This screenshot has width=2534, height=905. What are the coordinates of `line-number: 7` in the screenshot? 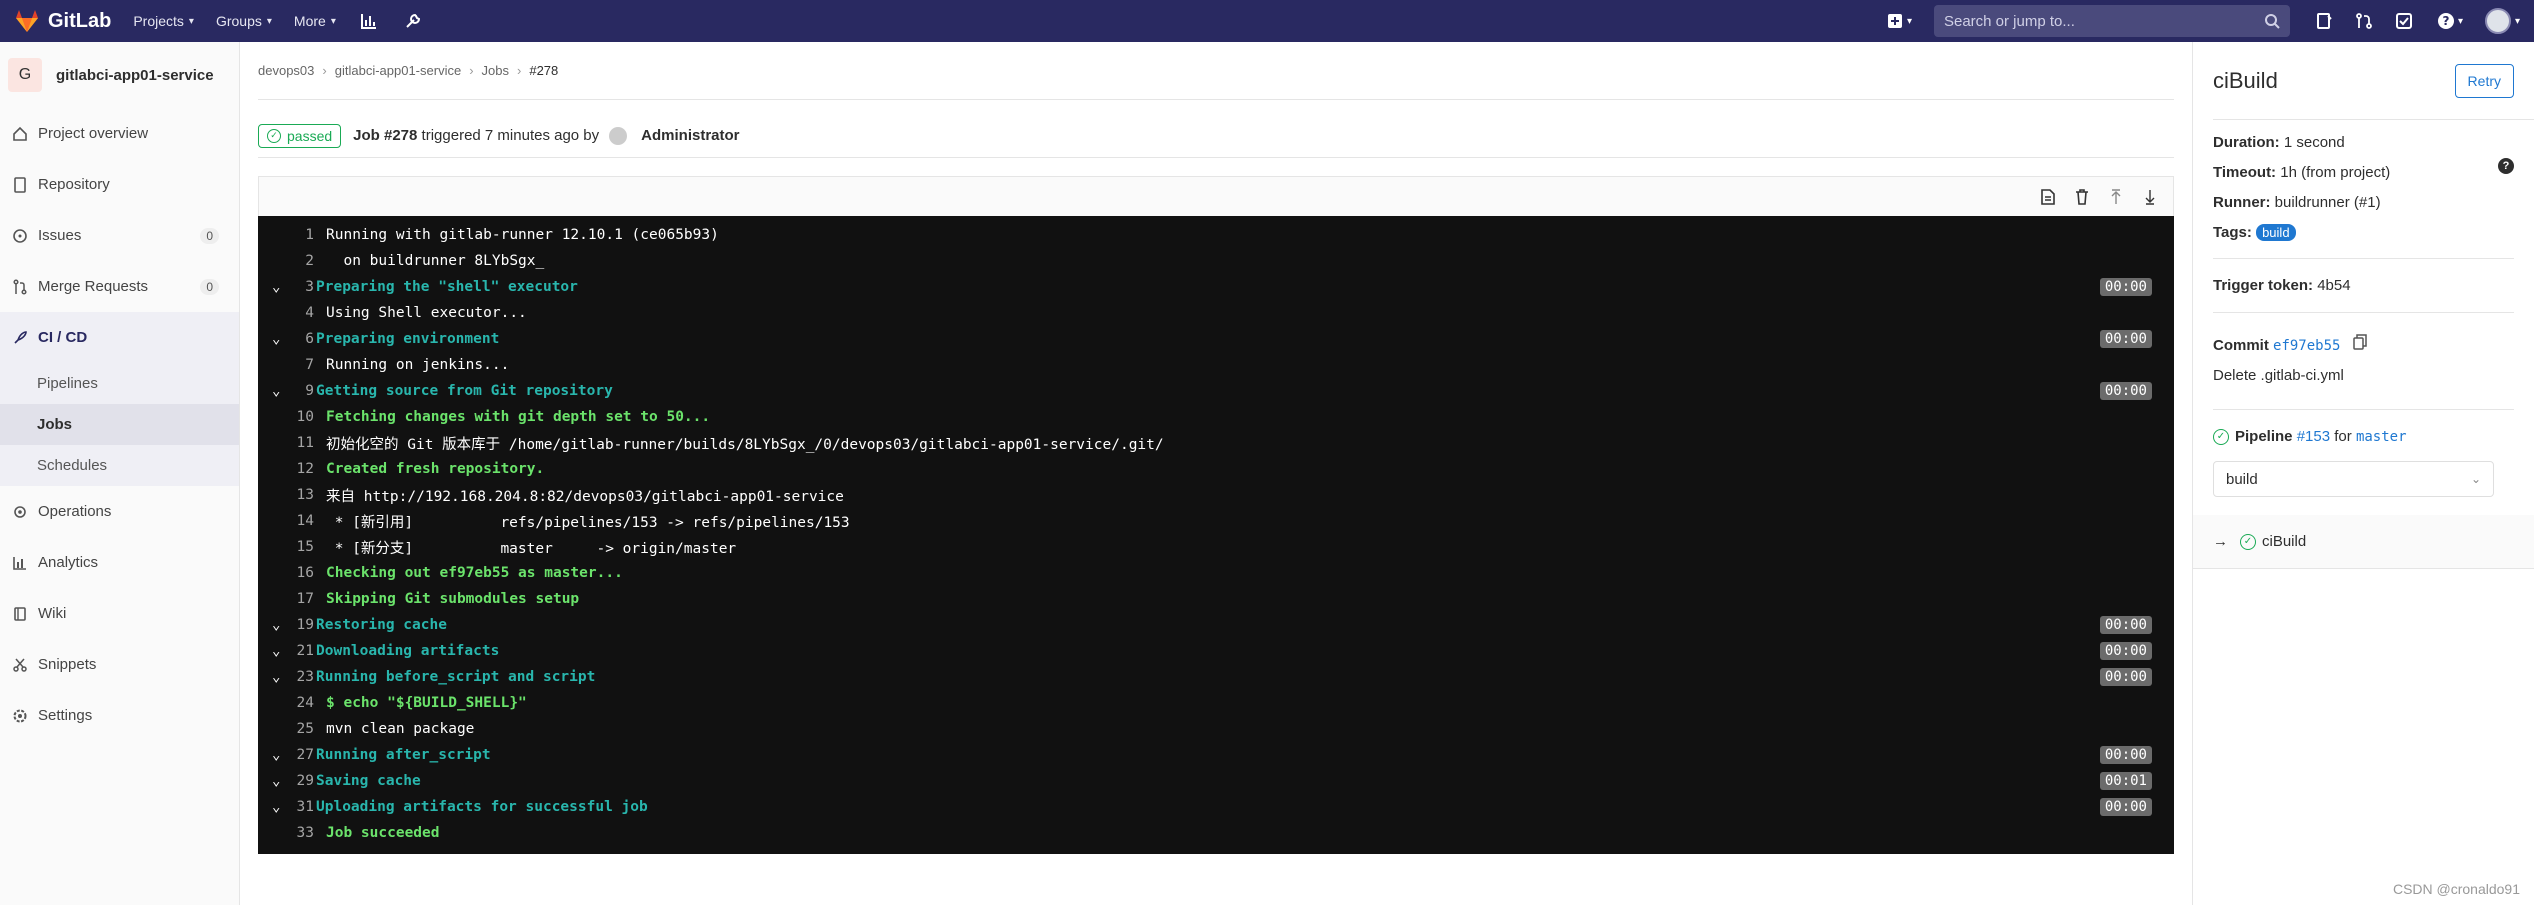 It's located at (292, 365).